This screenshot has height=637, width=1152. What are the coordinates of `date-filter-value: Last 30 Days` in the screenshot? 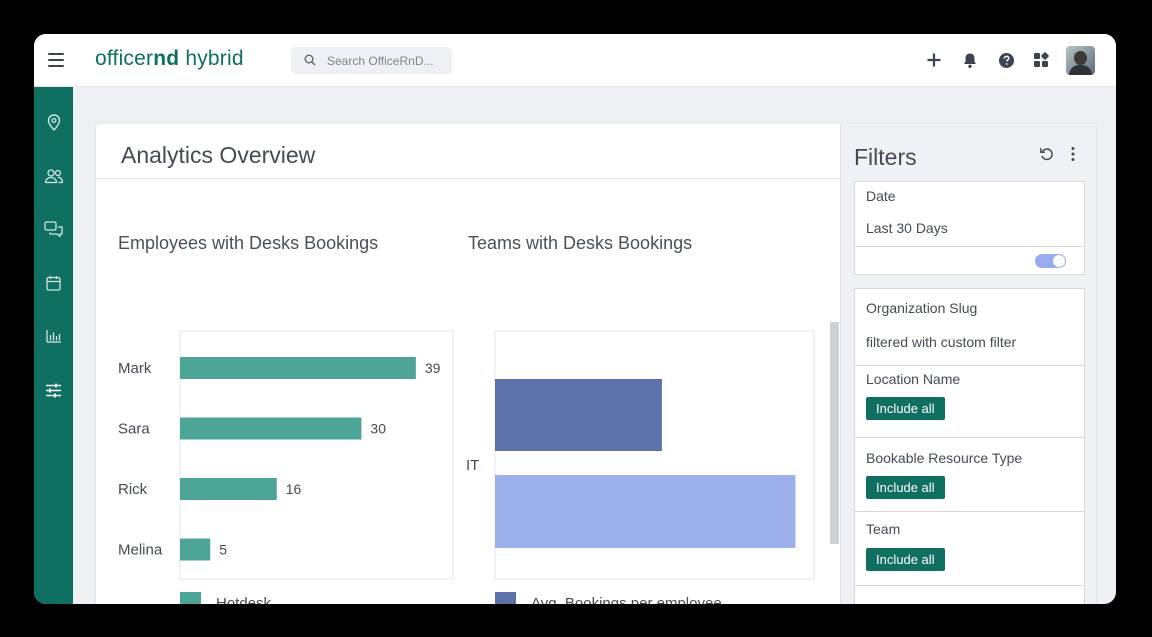 It's located at (969, 228).